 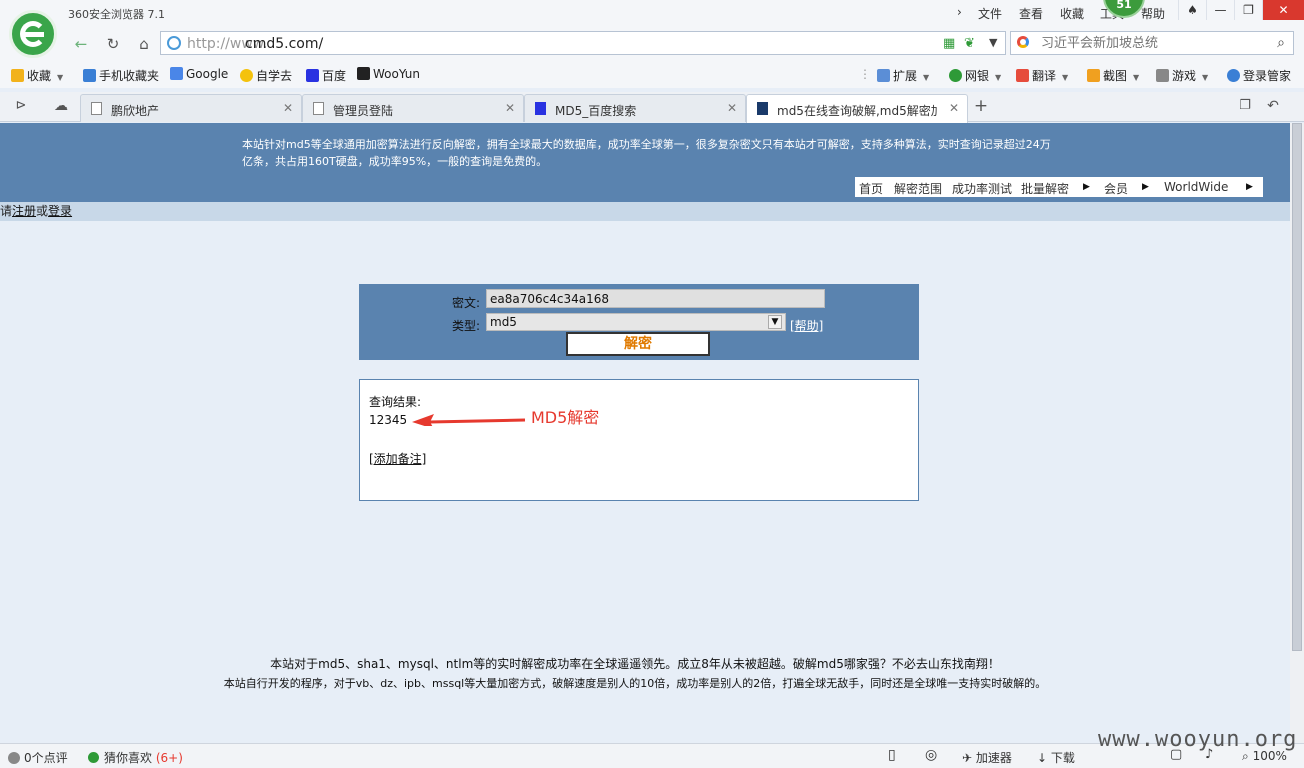 I want to click on type-label: 类型:, so click(x=466, y=326).